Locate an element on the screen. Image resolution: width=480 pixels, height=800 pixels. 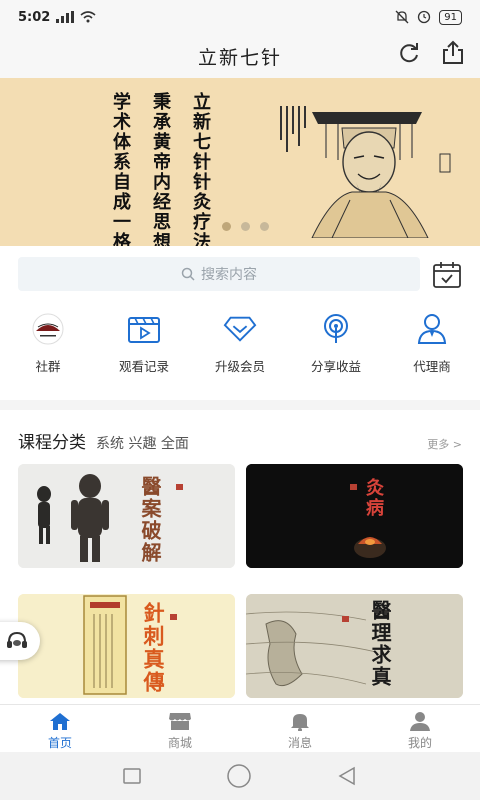
quick-menu-watch-history: 观看记录 is located at coordinates (144, 352).